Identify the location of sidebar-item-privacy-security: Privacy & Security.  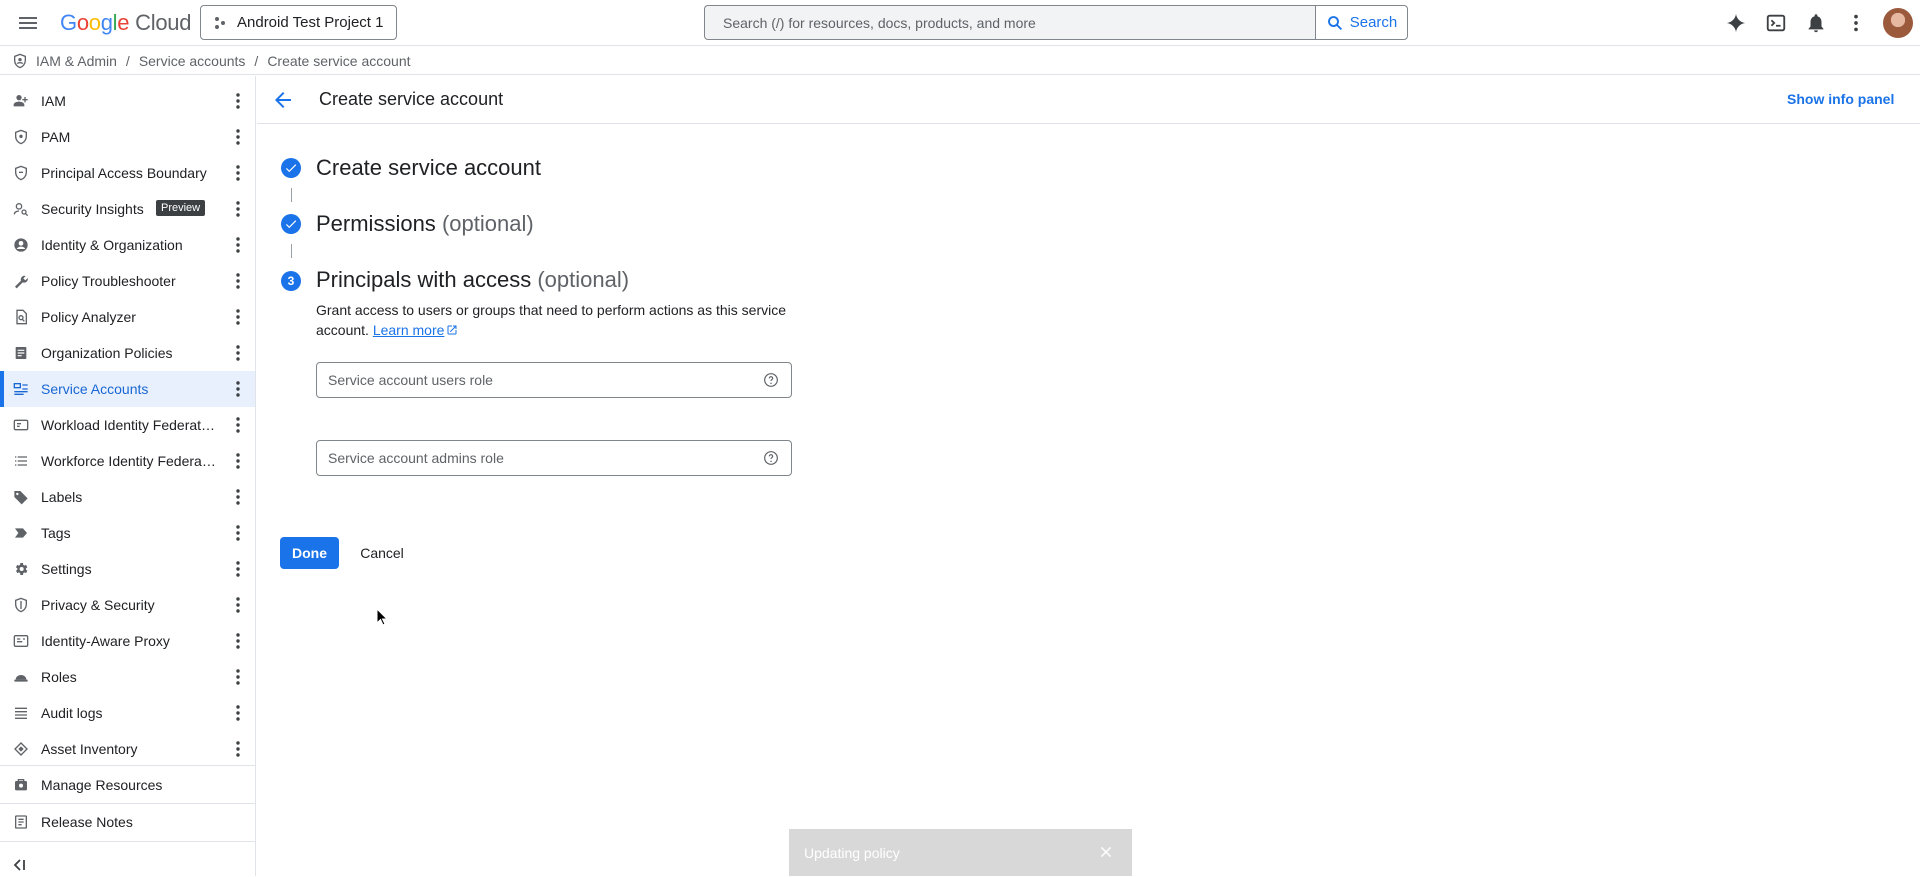
(127, 605).